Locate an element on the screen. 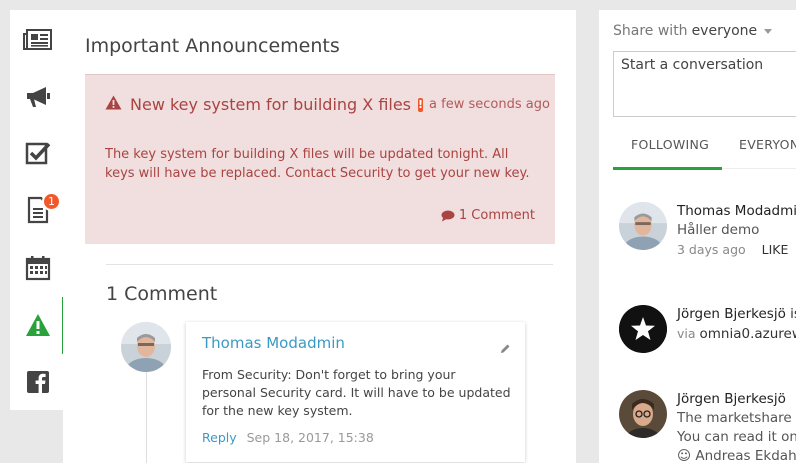  feed-meta: 3 days ago LIKE is located at coordinates (736, 249).